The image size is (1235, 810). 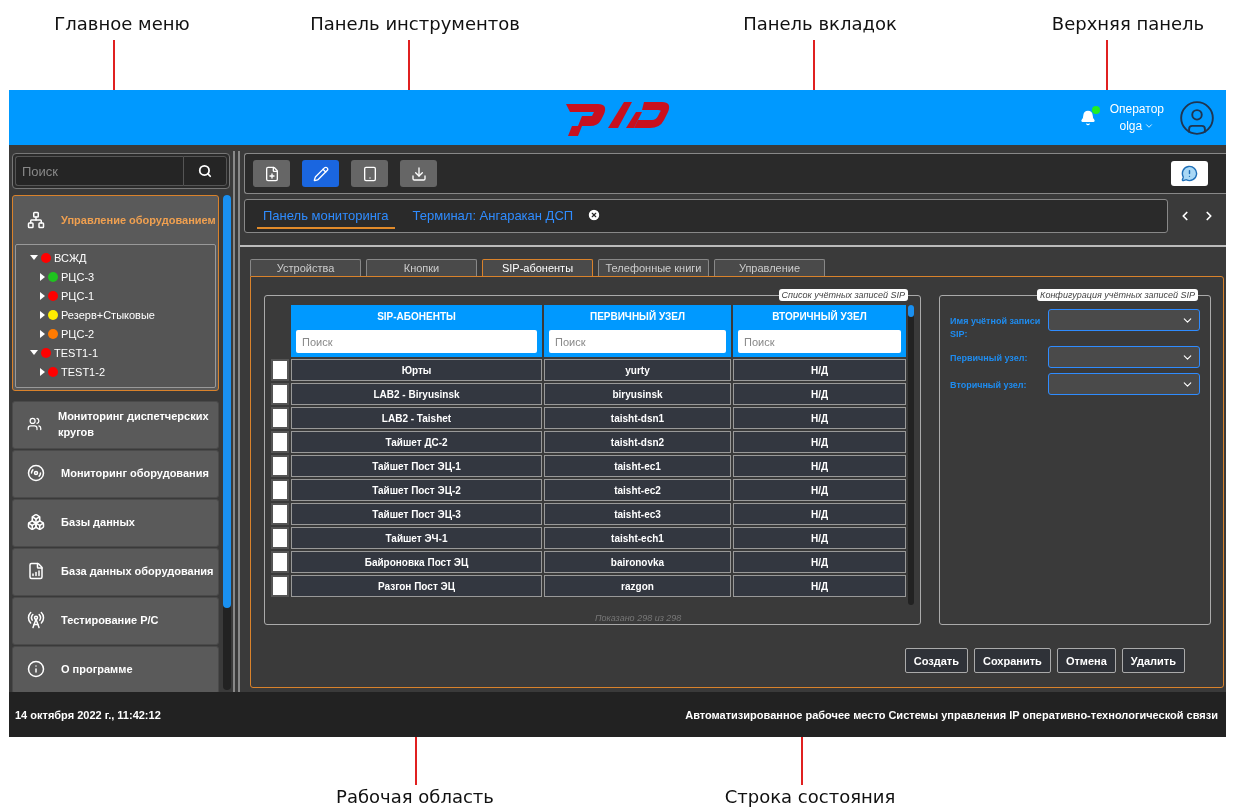 What do you see at coordinates (83, 371) in the screenshot?
I see `tree-item: TEST1-2` at bounding box center [83, 371].